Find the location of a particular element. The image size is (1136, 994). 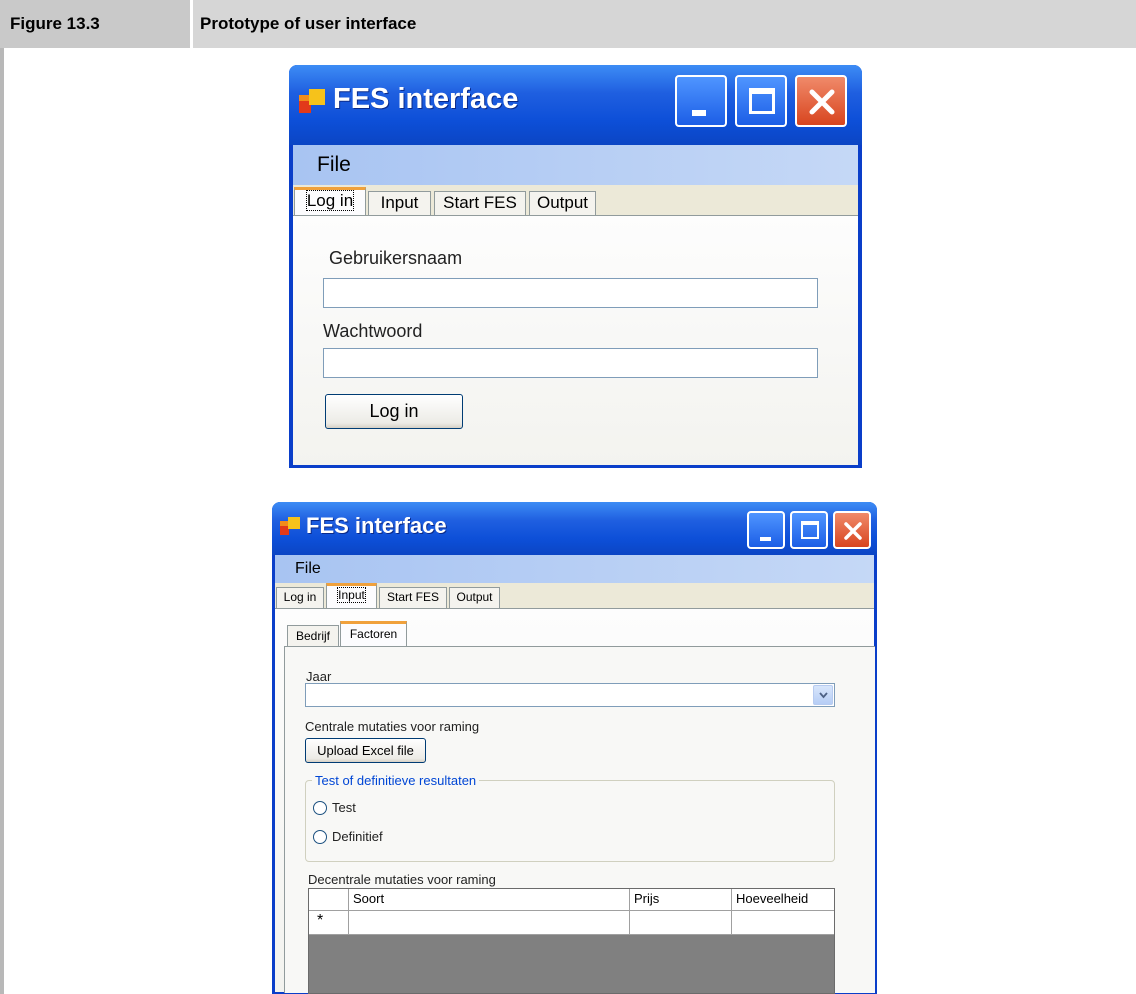

password-label: Wachtwoord is located at coordinates (373, 331).